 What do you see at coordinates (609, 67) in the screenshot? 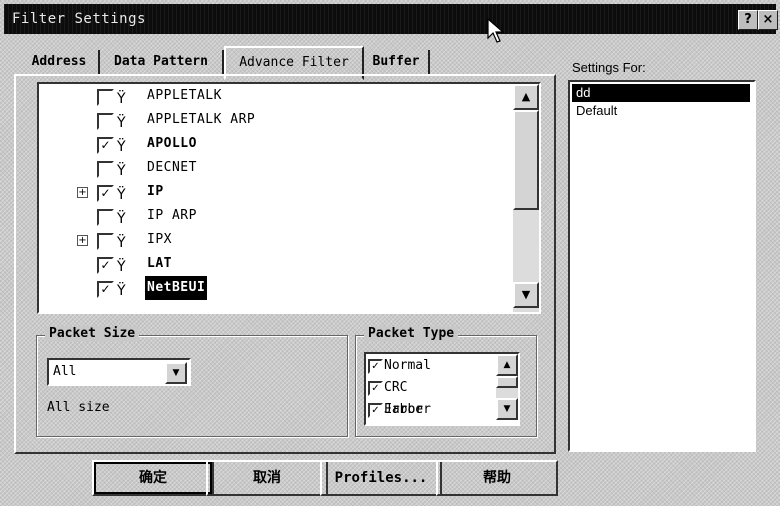
I see `settings-for-label: Settings For:` at bounding box center [609, 67].